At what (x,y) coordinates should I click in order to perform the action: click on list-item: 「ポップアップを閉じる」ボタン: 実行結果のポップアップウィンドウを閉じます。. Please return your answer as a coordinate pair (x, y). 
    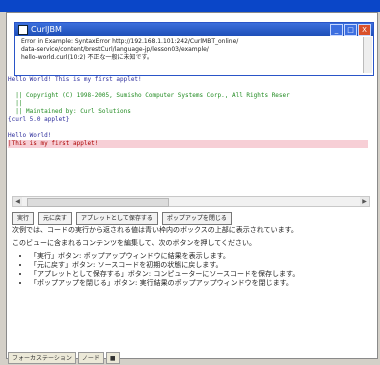
    Looking at the image, I should click on (200, 283).